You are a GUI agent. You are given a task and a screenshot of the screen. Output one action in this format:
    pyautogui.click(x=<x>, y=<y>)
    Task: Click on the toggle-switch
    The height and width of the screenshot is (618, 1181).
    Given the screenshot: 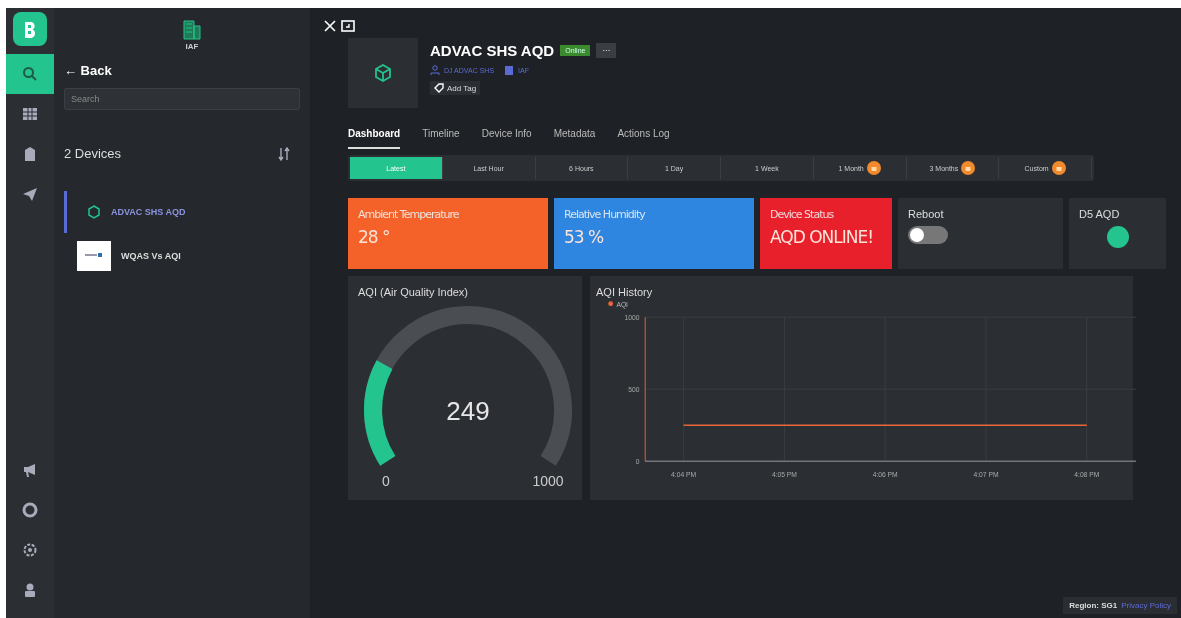 What is the action you would take?
    pyautogui.click(x=928, y=235)
    